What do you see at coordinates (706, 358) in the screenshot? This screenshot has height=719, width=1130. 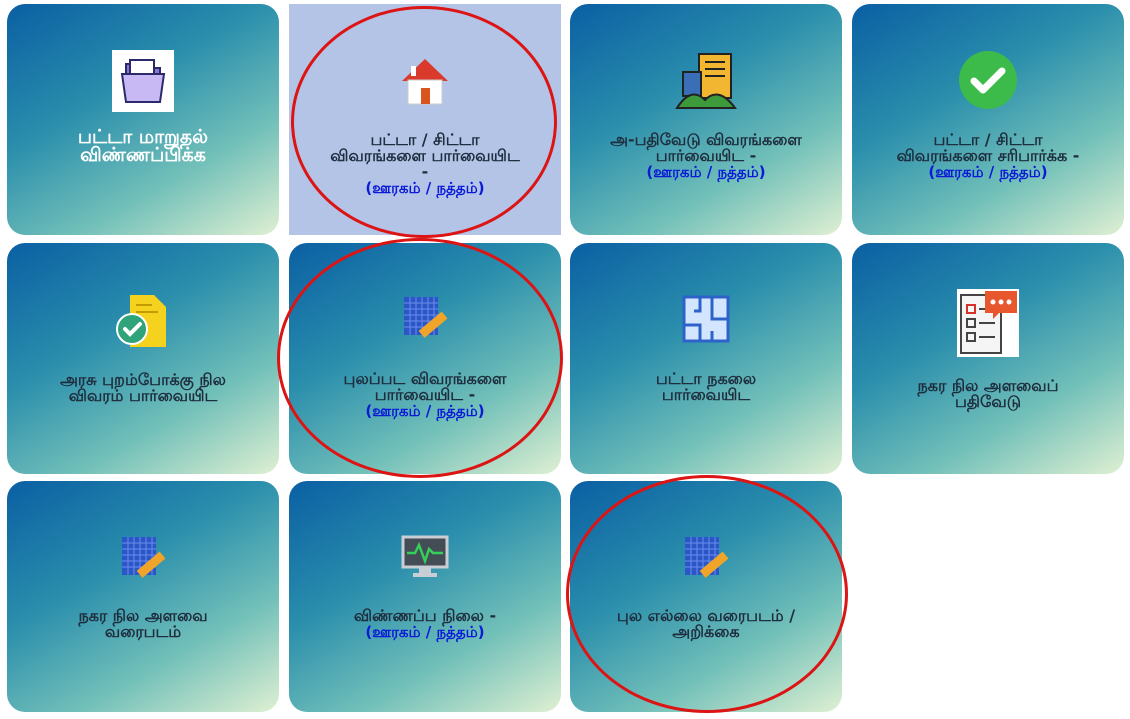 I see `tile-view-patta-copy: பட்டா நகலை பார்வையிட` at bounding box center [706, 358].